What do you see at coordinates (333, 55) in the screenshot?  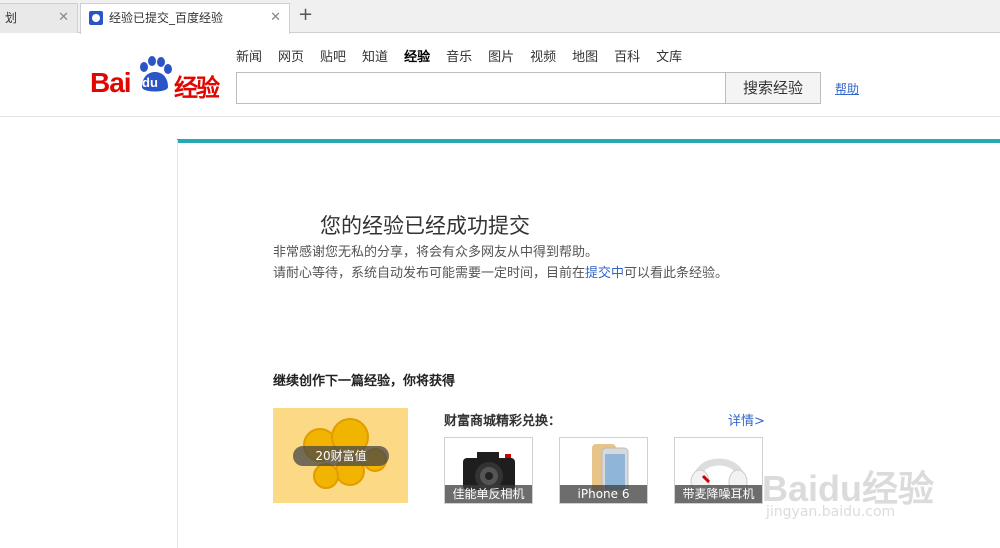 I see `nav-item-tieba: 贴吧` at bounding box center [333, 55].